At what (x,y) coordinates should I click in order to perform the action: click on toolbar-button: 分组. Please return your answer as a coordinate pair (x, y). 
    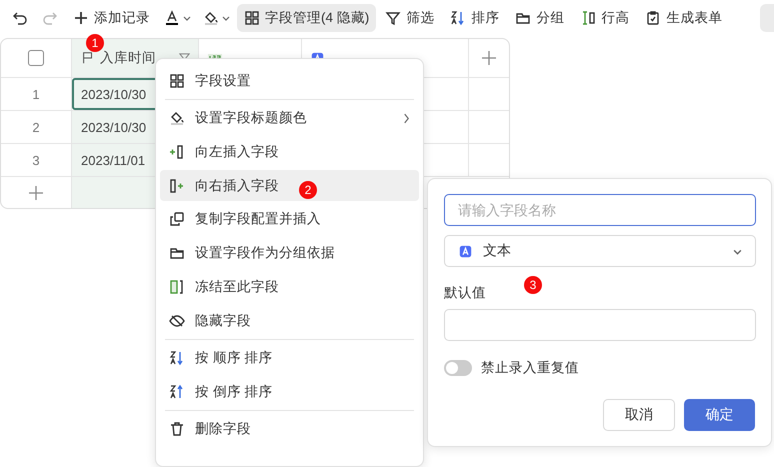
    Looking at the image, I should click on (540, 18).